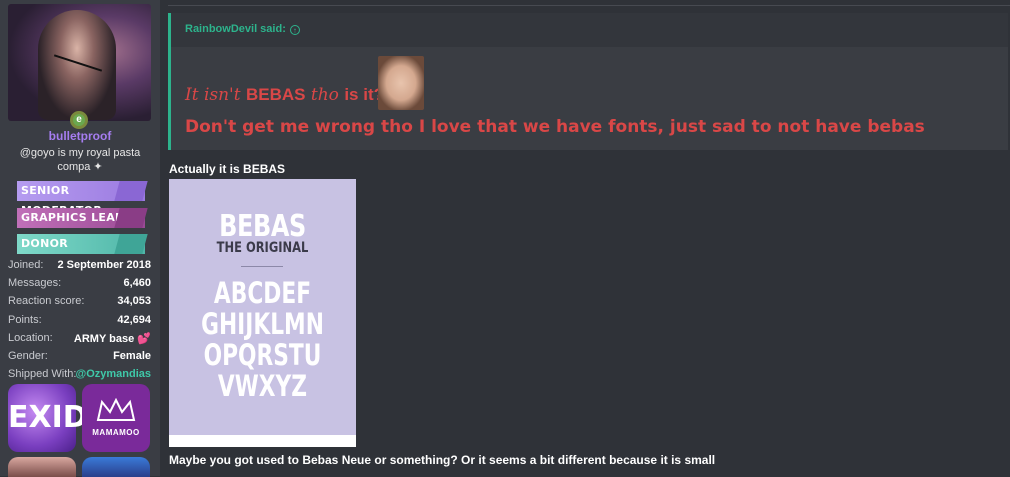  Describe the element at coordinates (134, 301) in the screenshot. I see `stat-value: 34,053` at that location.